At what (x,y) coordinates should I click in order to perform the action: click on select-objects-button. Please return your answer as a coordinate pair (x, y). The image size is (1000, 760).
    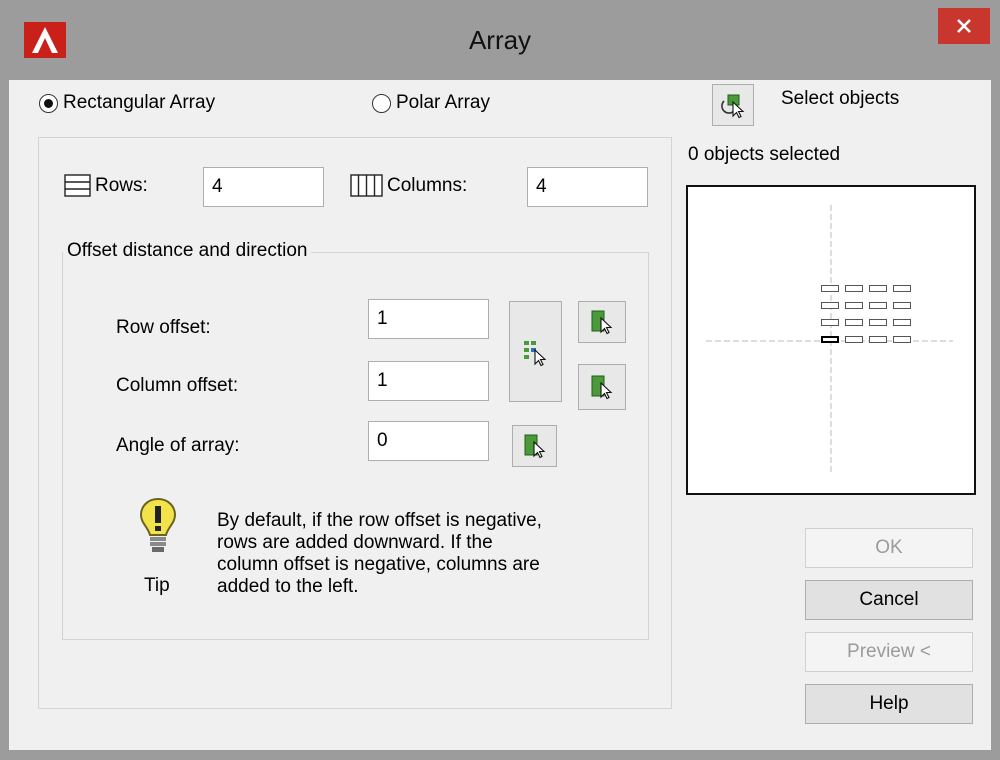
    Looking at the image, I should click on (733, 105).